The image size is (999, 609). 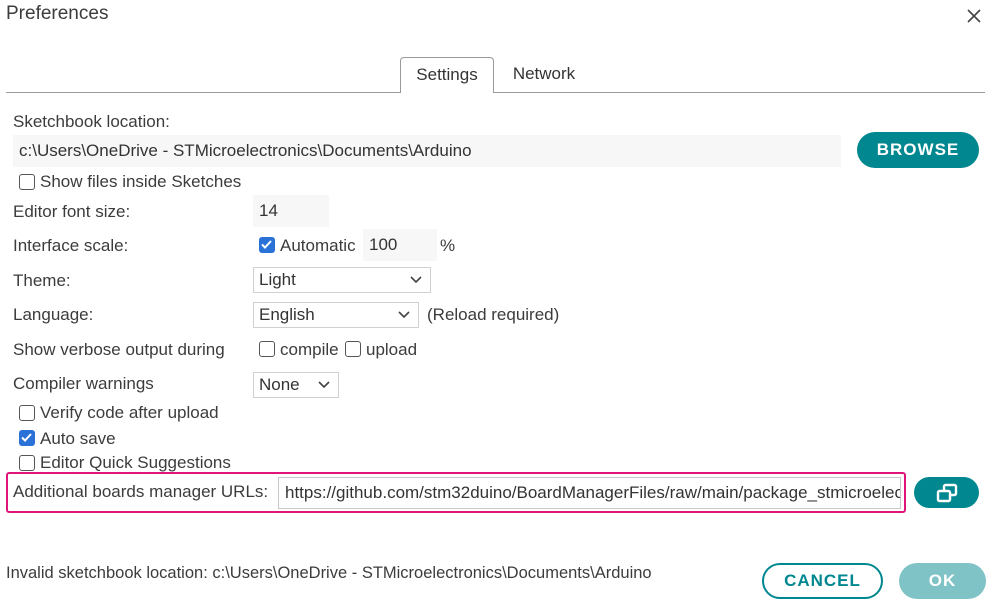 What do you see at coordinates (342, 280) in the screenshot?
I see `theme-select: Light` at bounding box center [342, 280].